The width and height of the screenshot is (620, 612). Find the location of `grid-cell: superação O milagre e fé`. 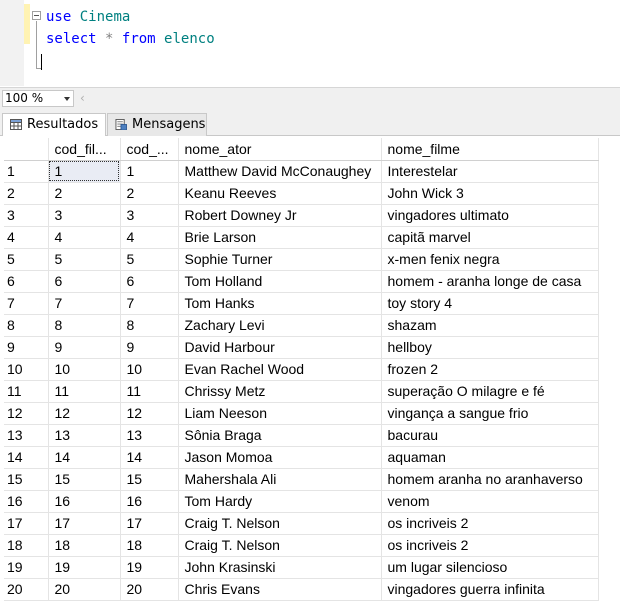

grid-cell: superação O milagre e fé is located at coordinates (490, 391).